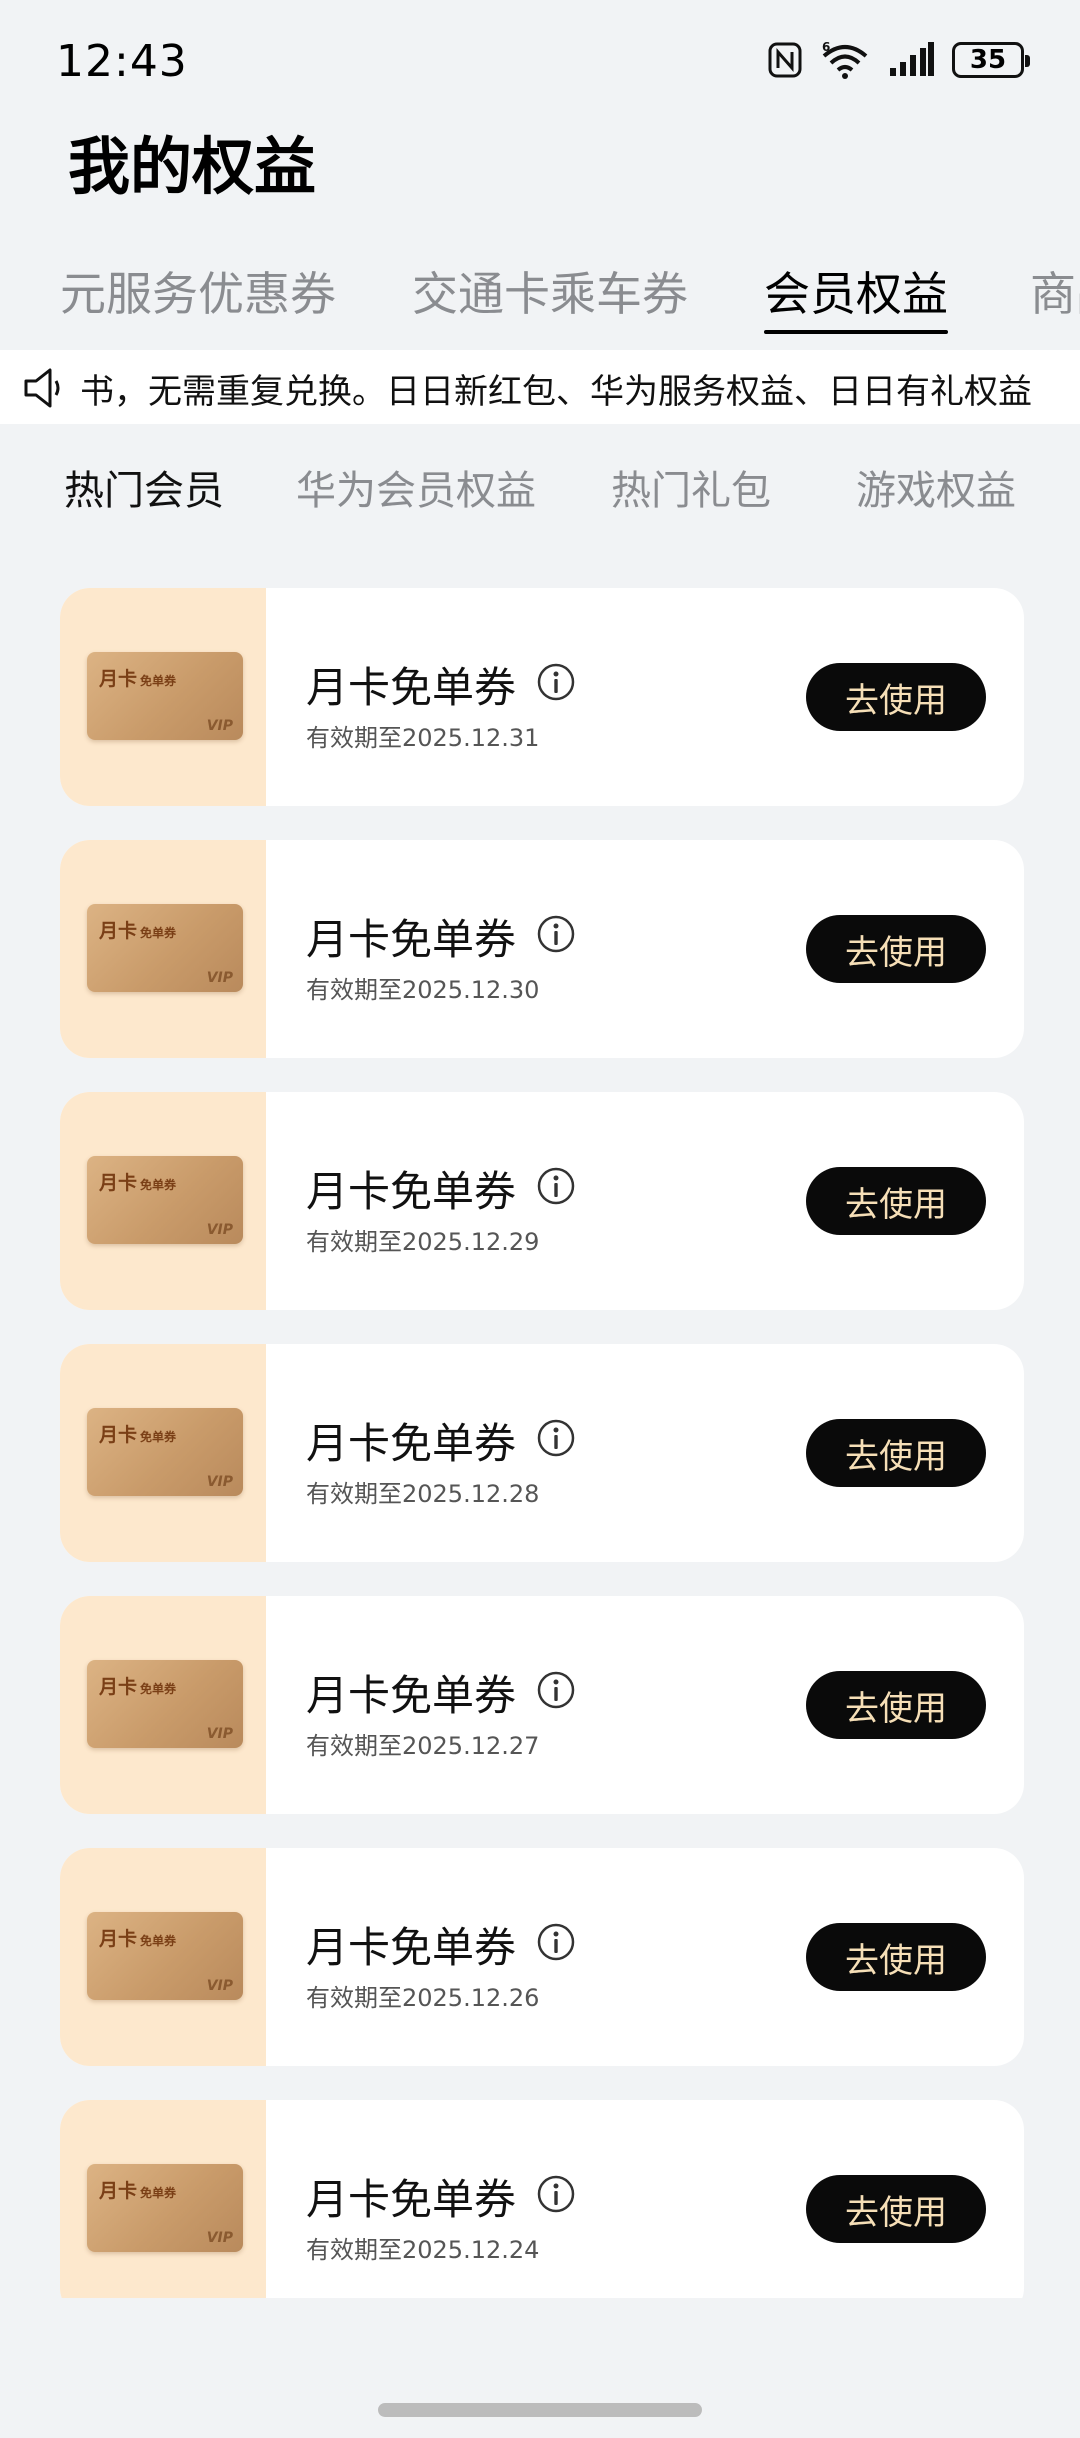 This screenshot has height=2438, width=1080. I want to click on subtab-game-benefits: 游戏权益, so click(936, 487).